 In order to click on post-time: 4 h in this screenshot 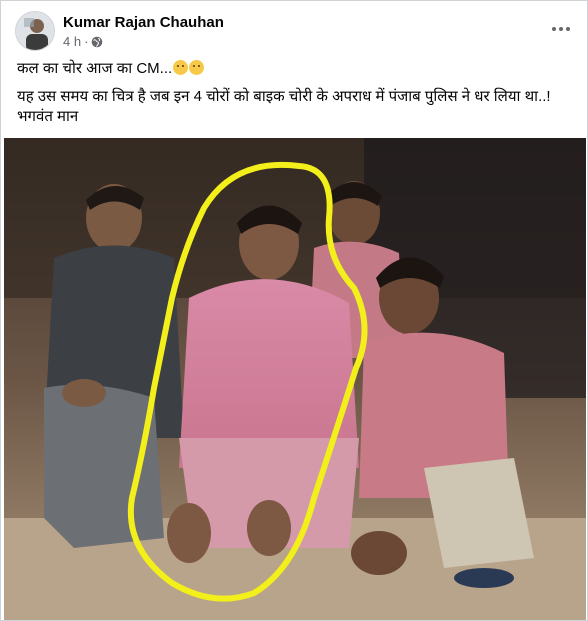, I will do `click(72, 41)`.